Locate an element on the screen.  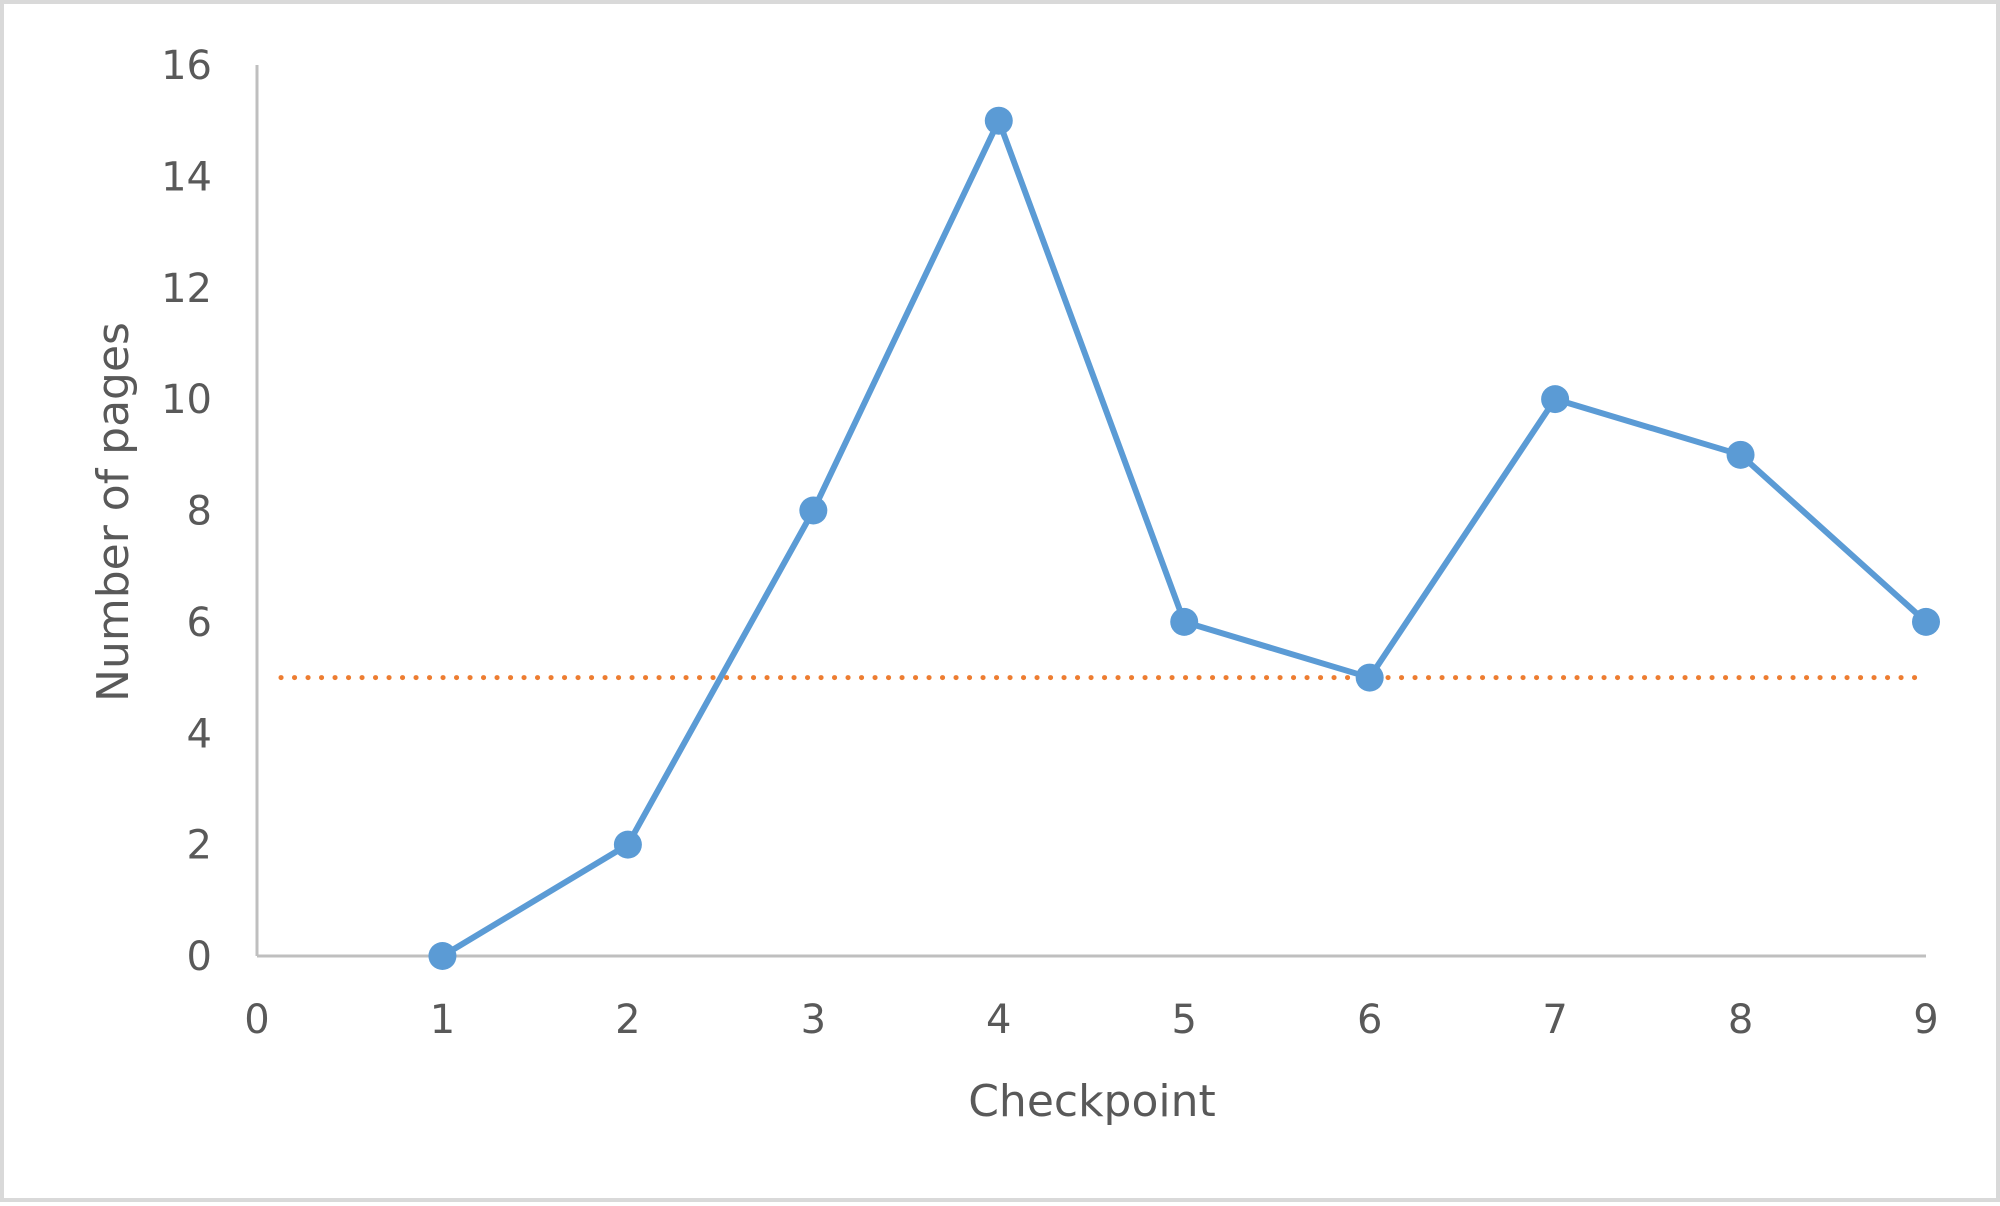
x-axis-label: Checkpoint is located at coordinates (1092, 1101).